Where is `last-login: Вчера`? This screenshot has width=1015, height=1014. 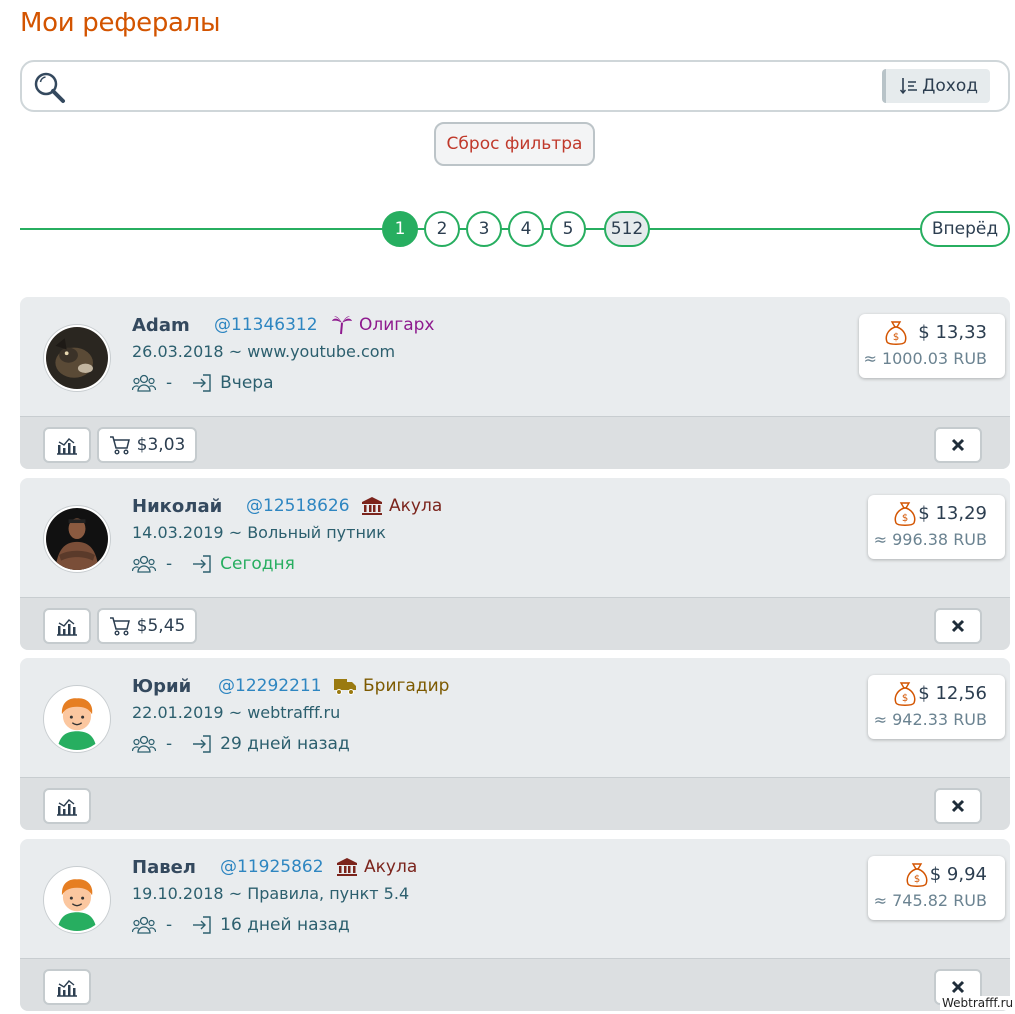 last-login: Вчера is located at coordinates (247, 383).